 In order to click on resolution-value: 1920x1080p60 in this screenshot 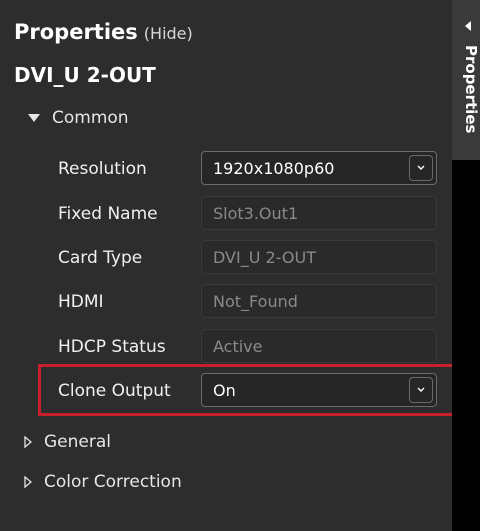, I will do `click(274, 168)`.